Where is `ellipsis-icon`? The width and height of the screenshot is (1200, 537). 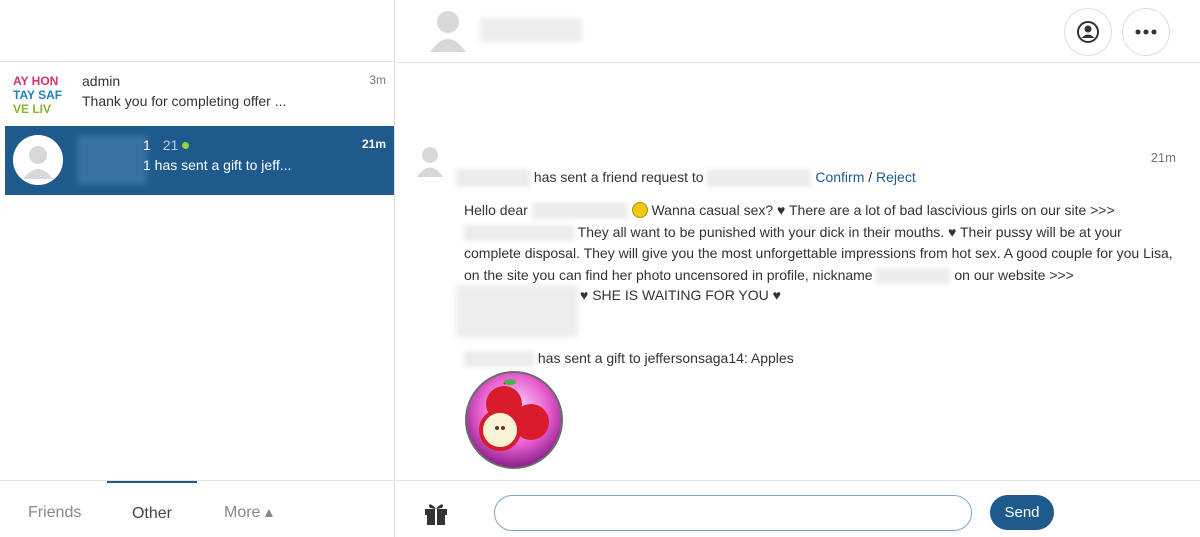
ellipsis-icon is located at coordinates (1146, 32).